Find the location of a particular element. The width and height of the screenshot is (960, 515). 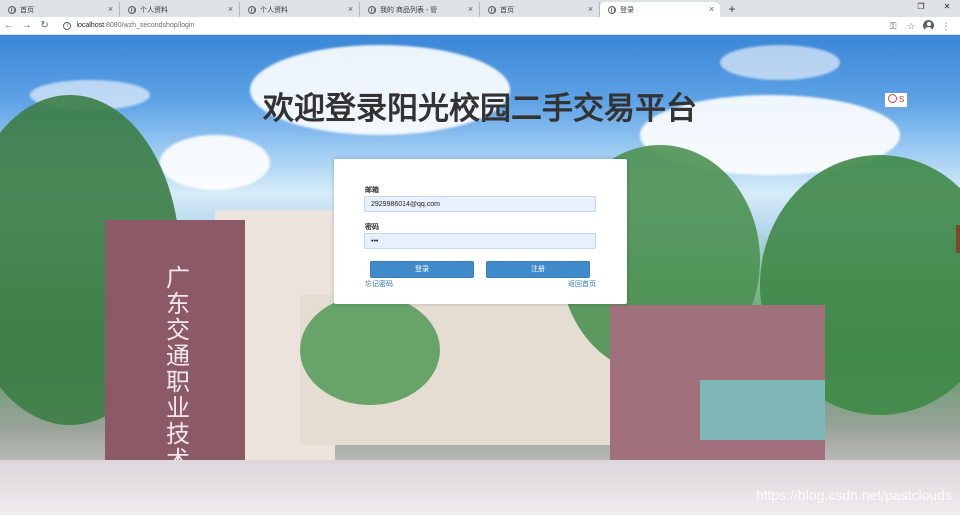

url-path: :8080/wzh_secondshop/login is located at coordinates (149, 25).